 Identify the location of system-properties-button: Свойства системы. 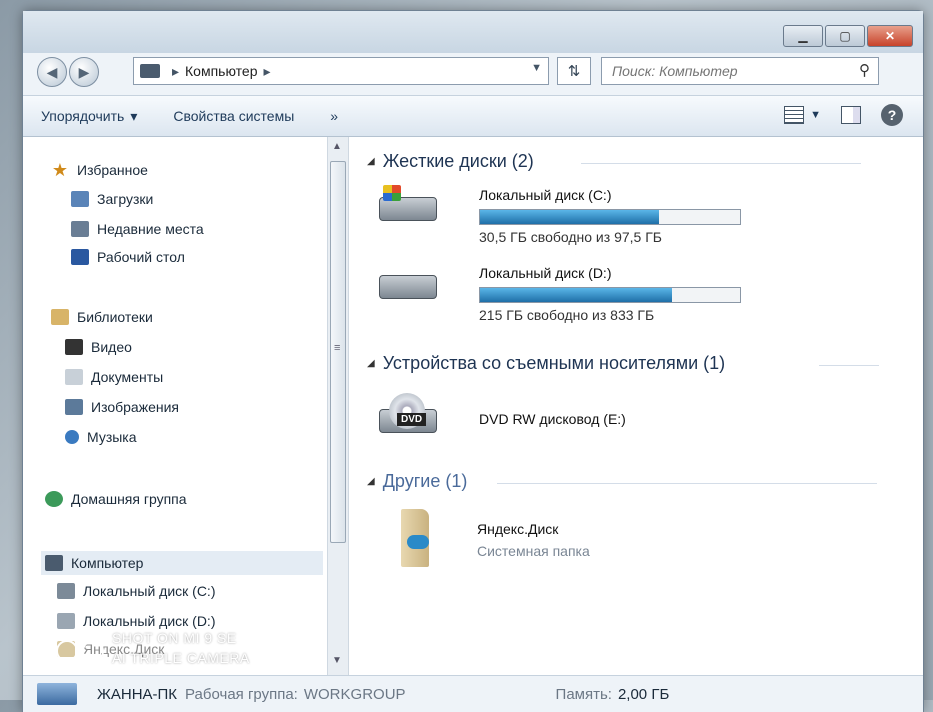
(233, 116).